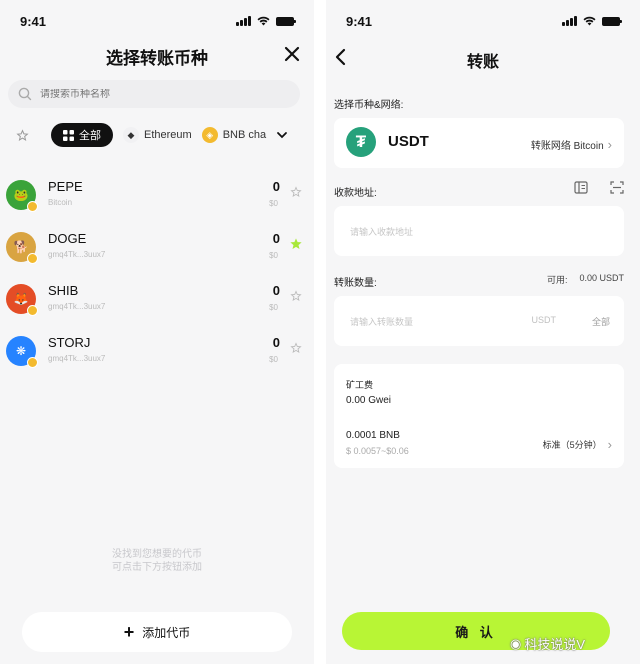 This screenshot has width=640, height=664. Describe the element at coordinates (601, 278) in the screenshot. I see `available-value: 0.00 USDT` at that location.